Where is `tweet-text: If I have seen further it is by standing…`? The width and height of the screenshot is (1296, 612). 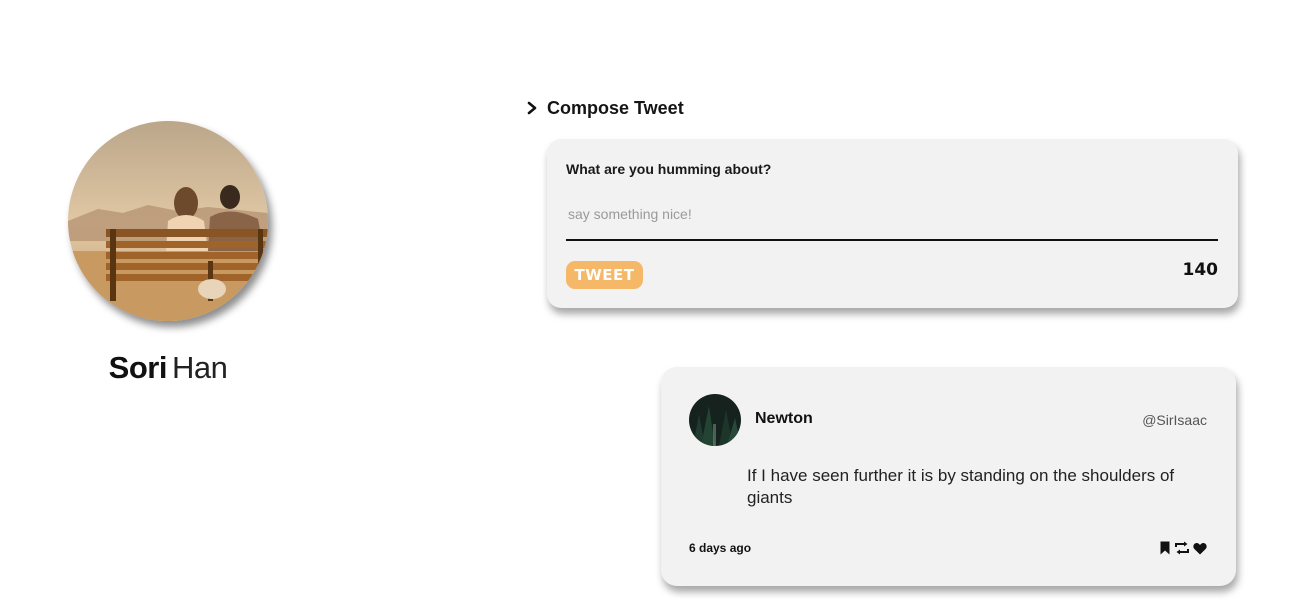
tweet-text: If I have seen further it is by standing… is located at coordinates (961, 486).